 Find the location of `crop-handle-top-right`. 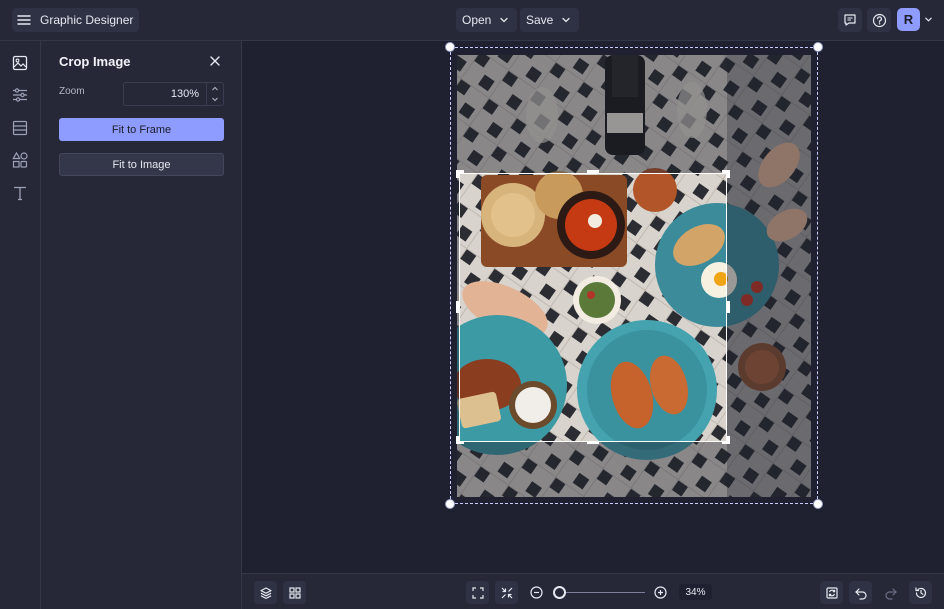

crop-handle-top-right is located at coordinates (728, 174).